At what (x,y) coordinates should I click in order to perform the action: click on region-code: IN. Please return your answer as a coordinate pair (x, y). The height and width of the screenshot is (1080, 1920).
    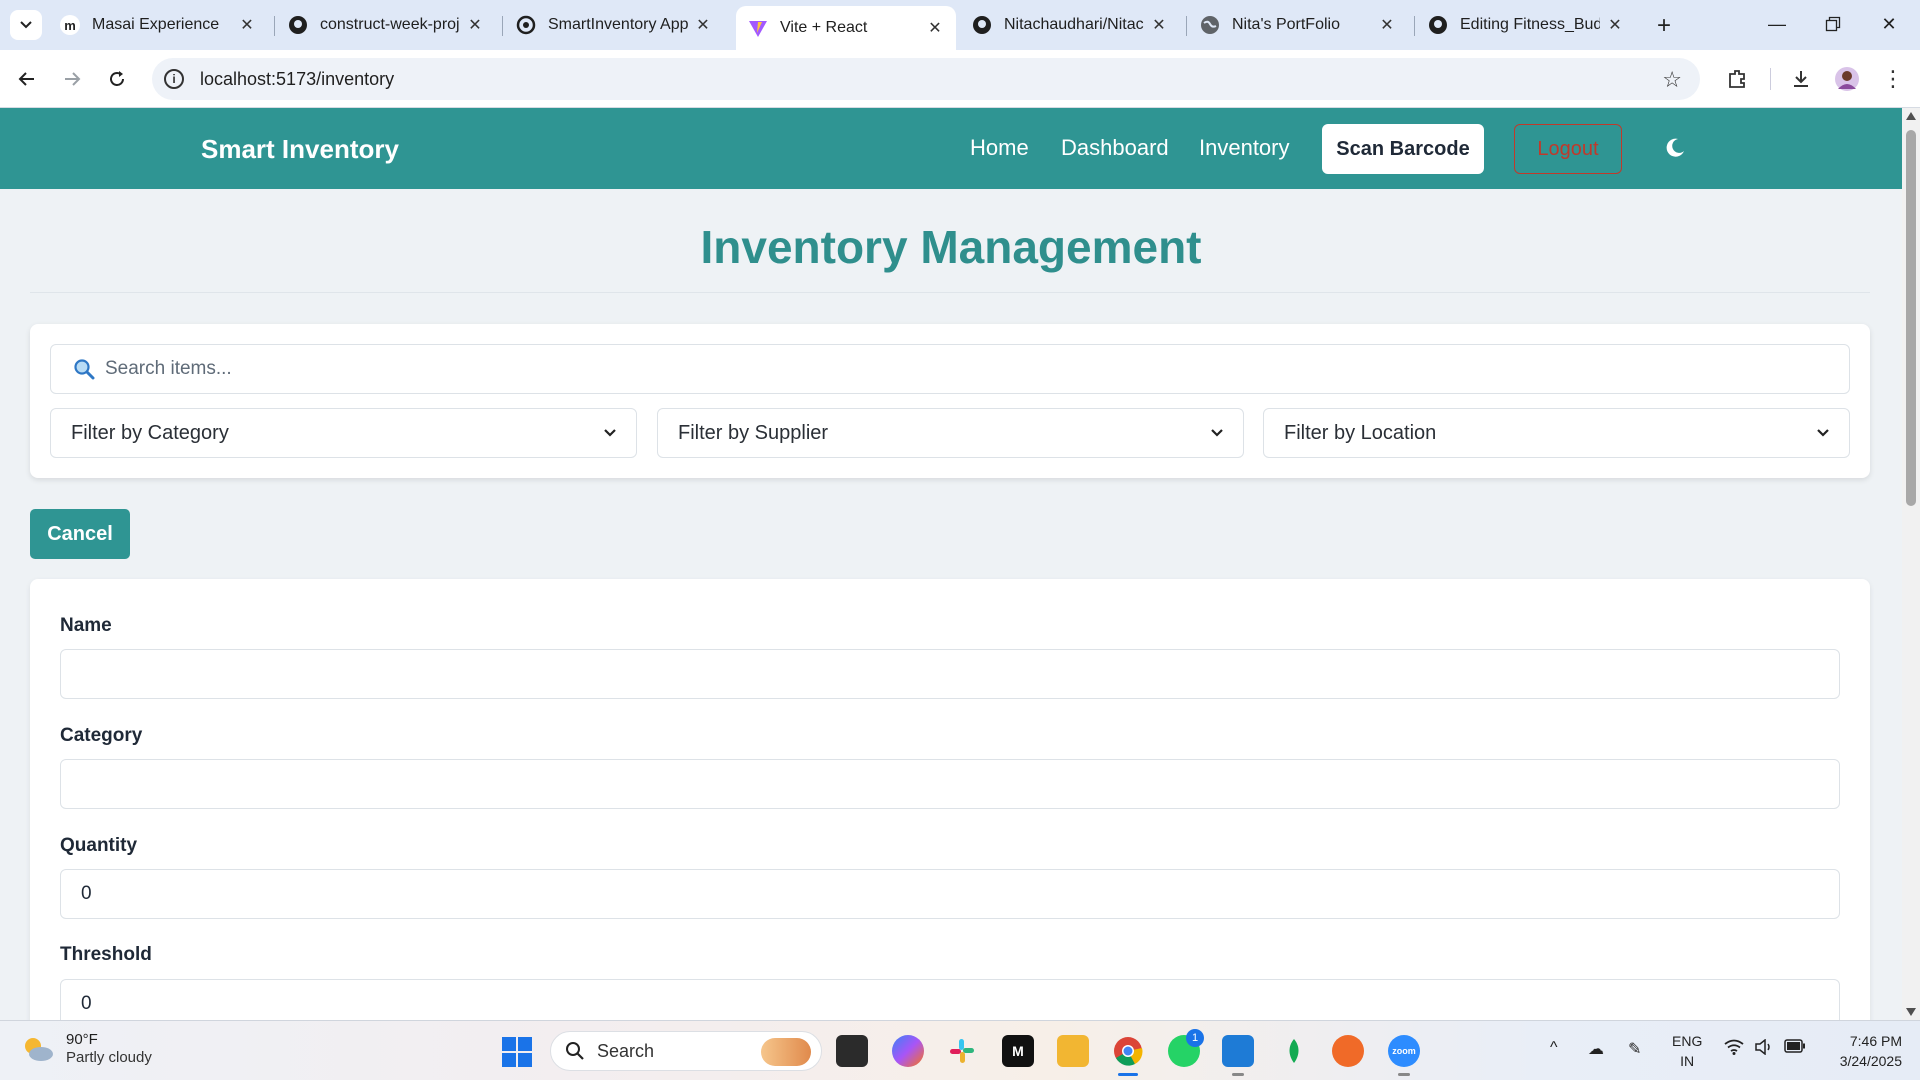
    Looking at the image, I should click on (1687, 1061).